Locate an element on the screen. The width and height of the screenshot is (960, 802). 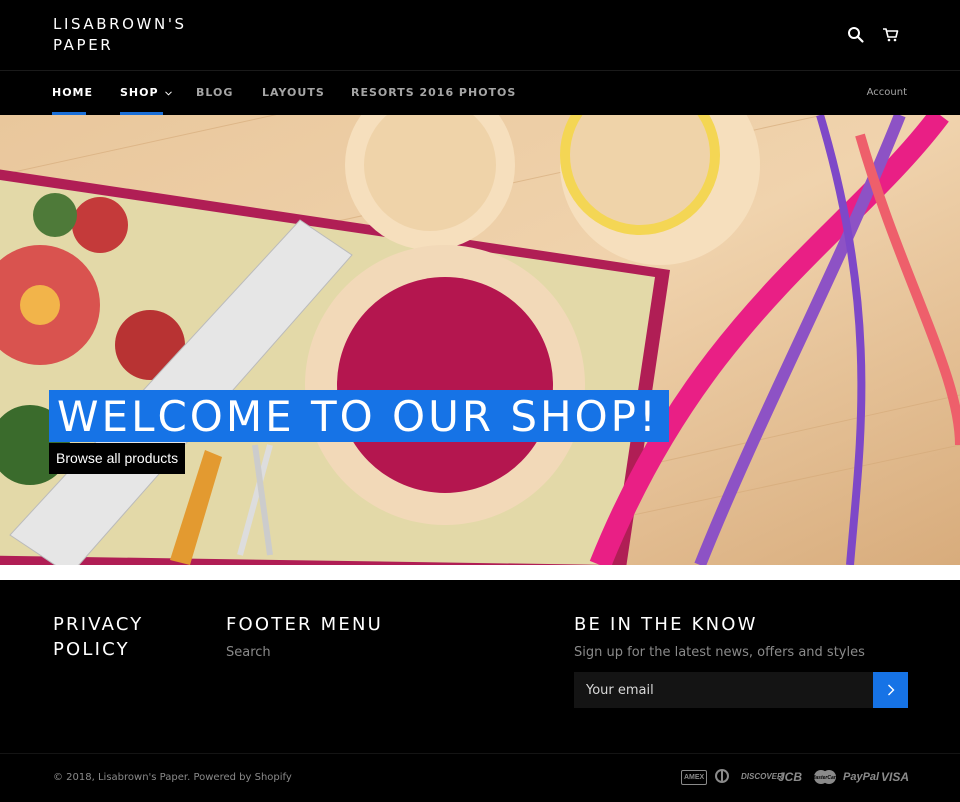
mastercard-icon: MasterCard is located at coordinates (825, 778).